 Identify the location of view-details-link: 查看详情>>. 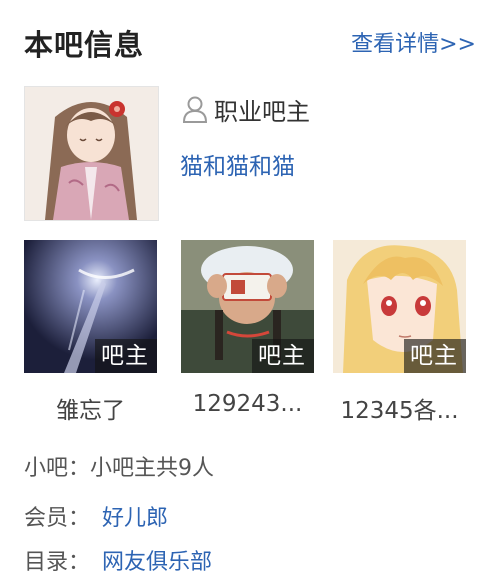
(413, 42).